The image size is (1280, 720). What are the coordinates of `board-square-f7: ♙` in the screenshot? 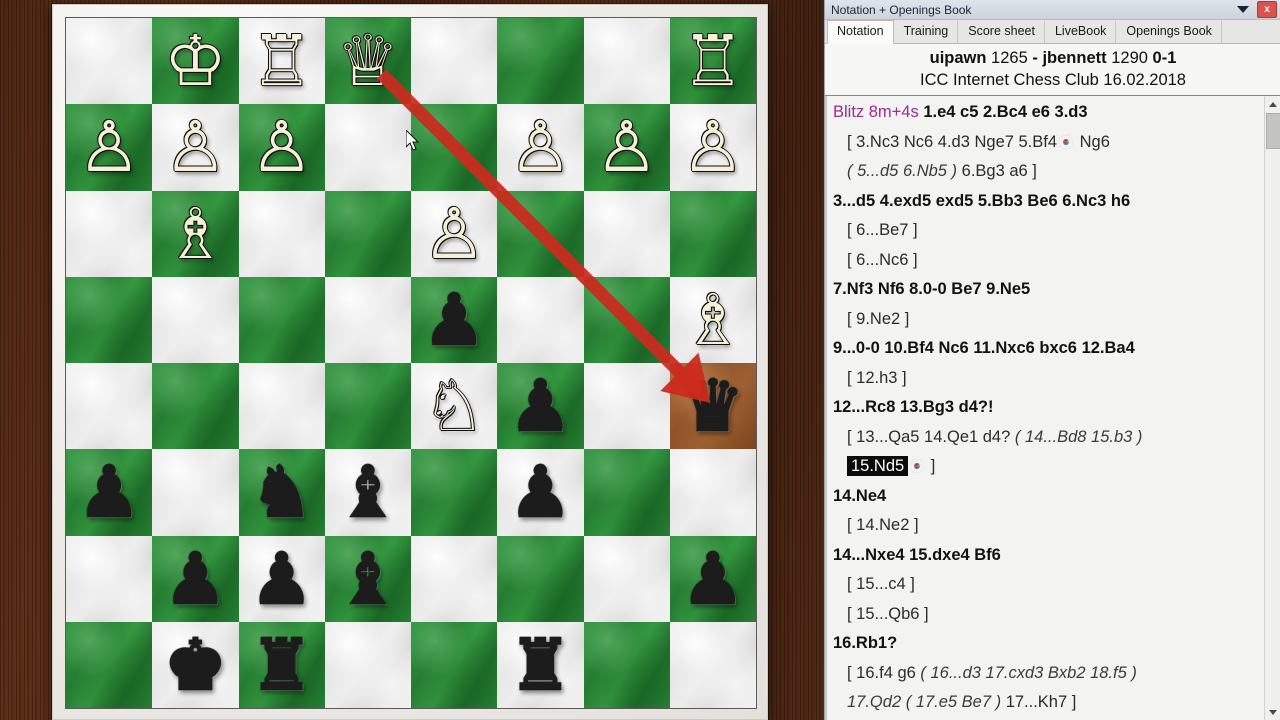 It's located at (540, 147).